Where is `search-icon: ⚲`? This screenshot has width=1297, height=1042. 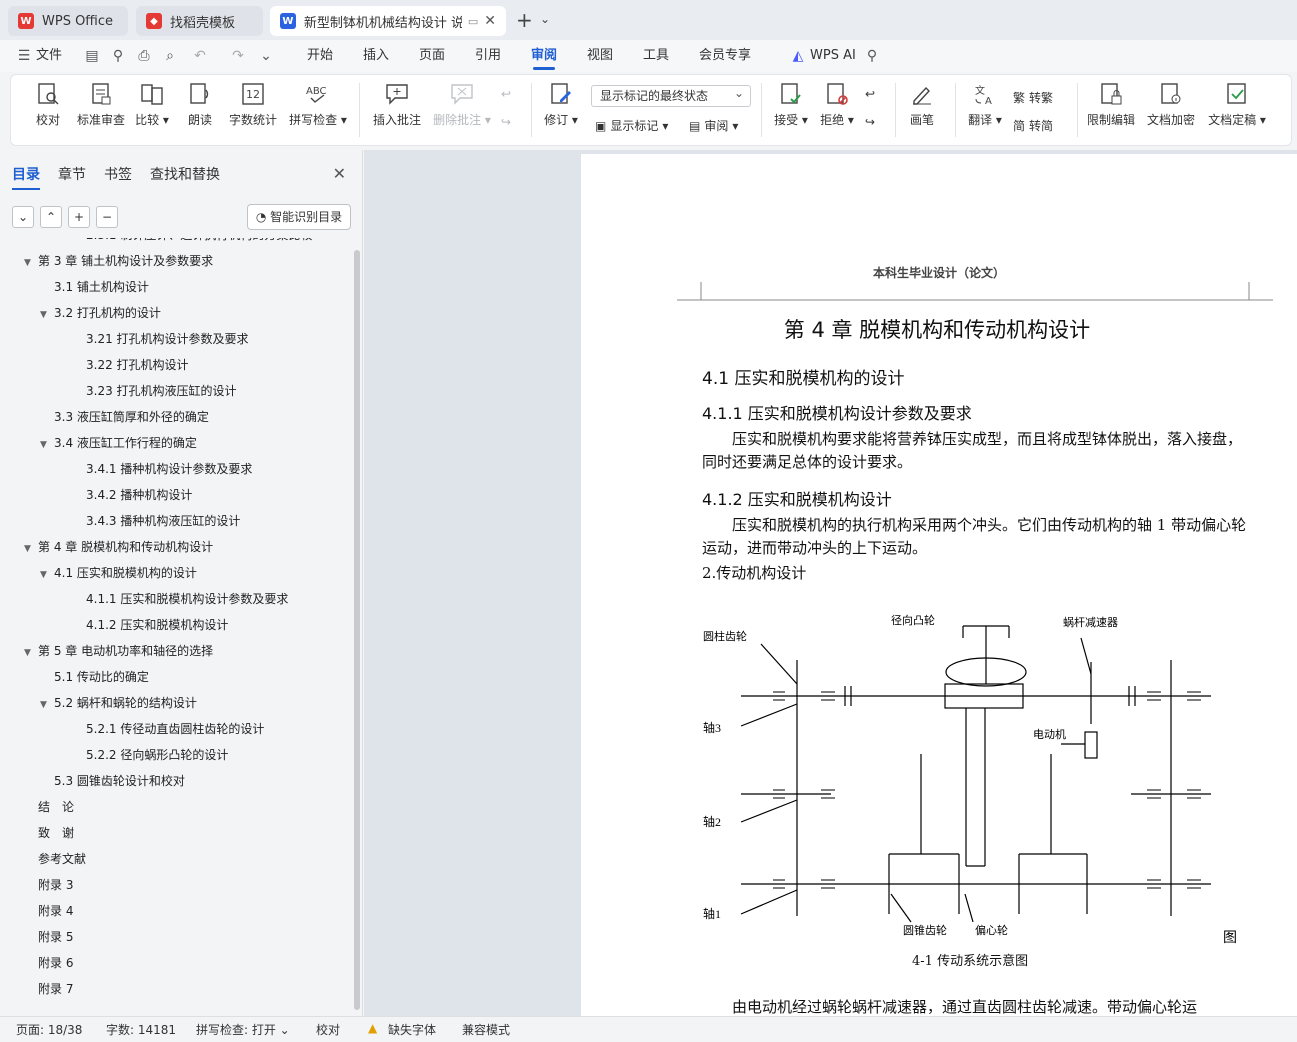 search-icon: ⚲ is located at coordinates (872, 56).